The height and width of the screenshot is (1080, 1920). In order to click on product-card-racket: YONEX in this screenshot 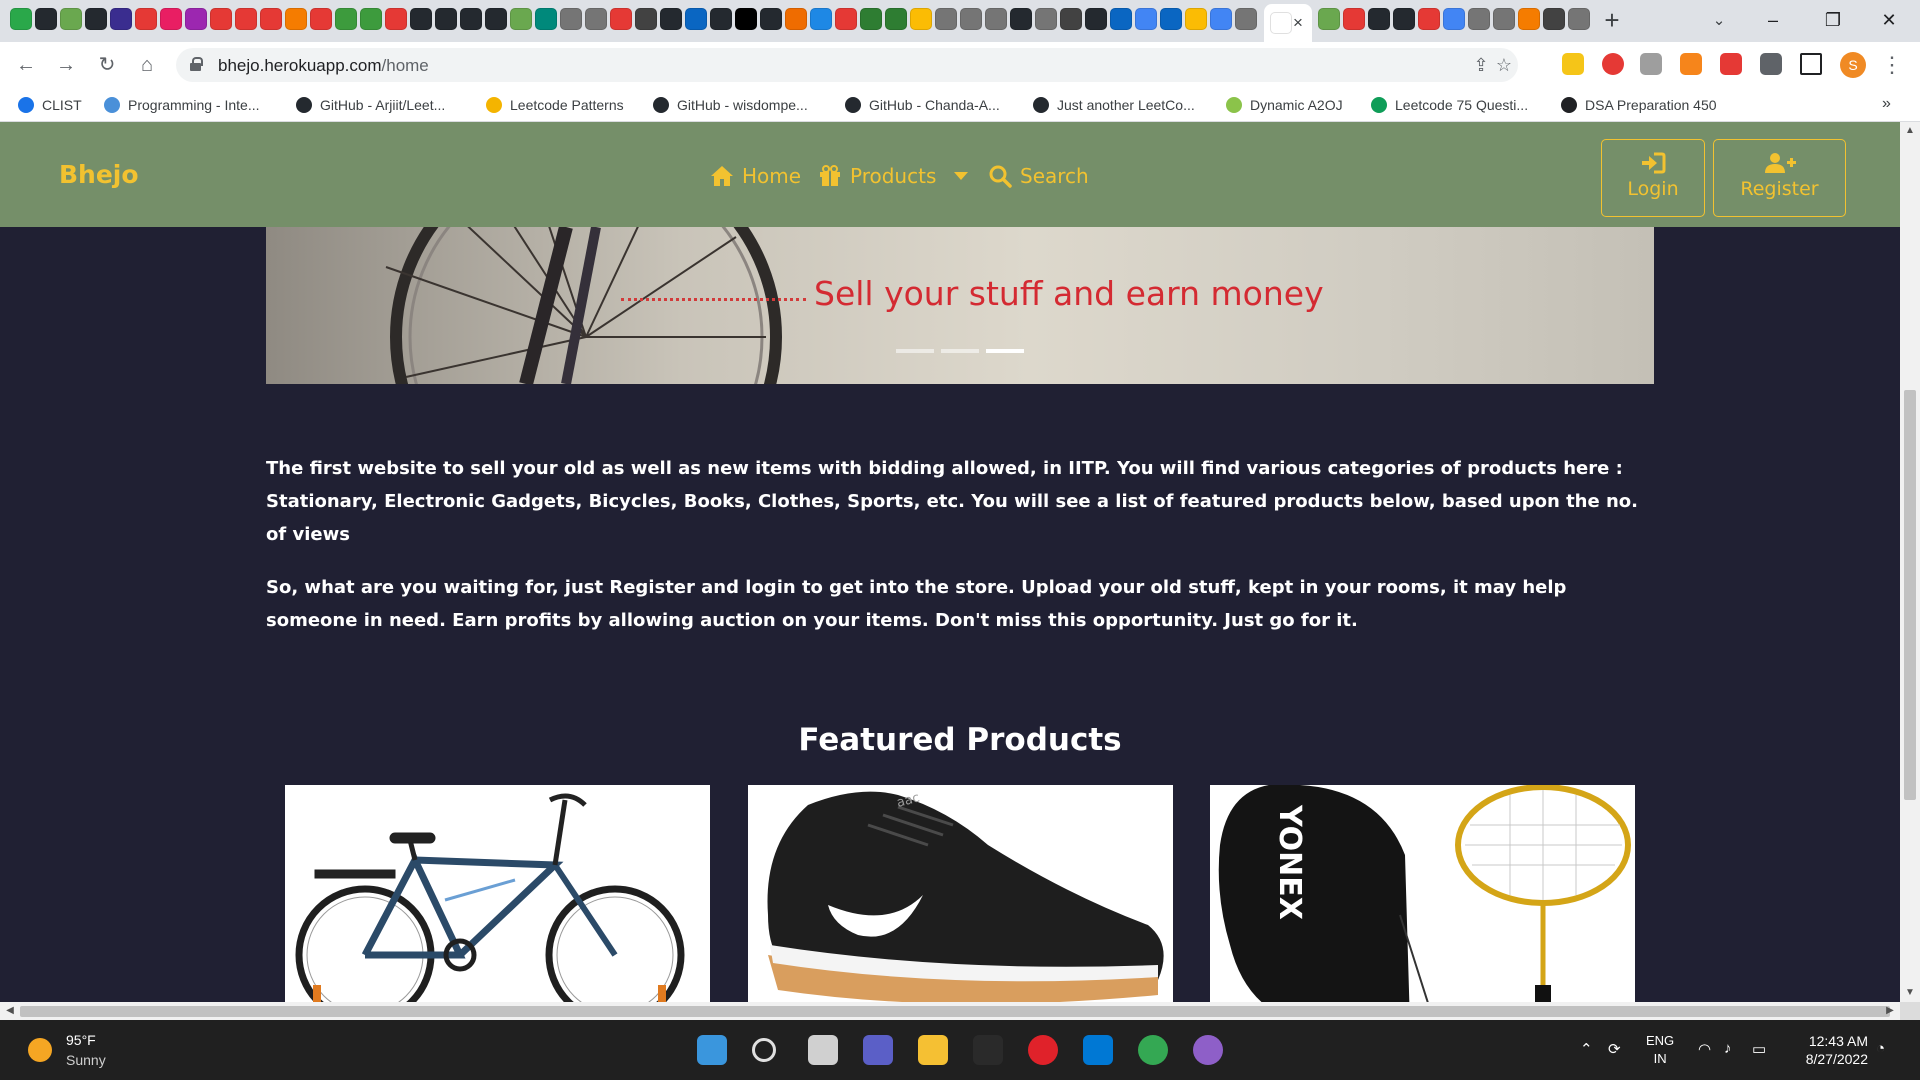, I will do `click(1422, 893)`.